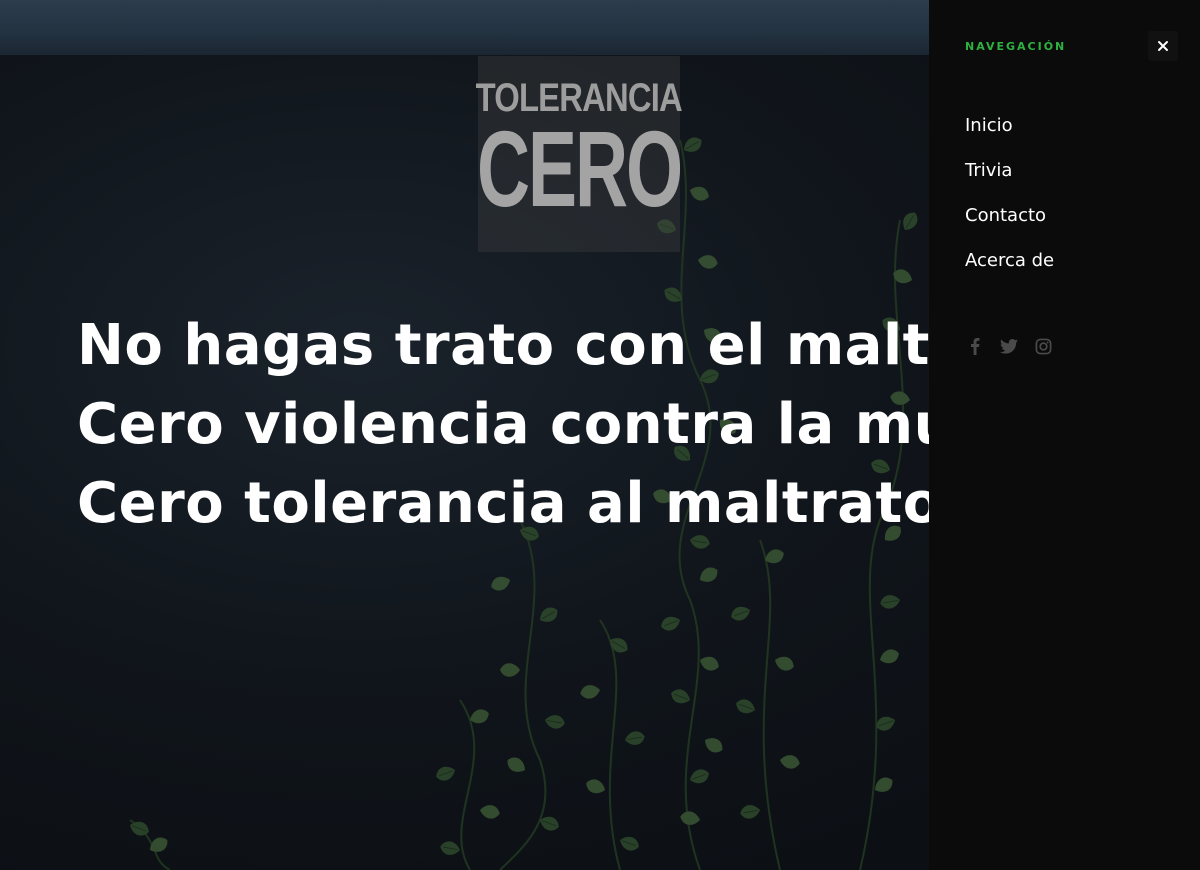  What do you see at coordinates (579, 168) in the screenshot?
I see `logo-bottom-word: CERO` at bounding box center [579, 168].